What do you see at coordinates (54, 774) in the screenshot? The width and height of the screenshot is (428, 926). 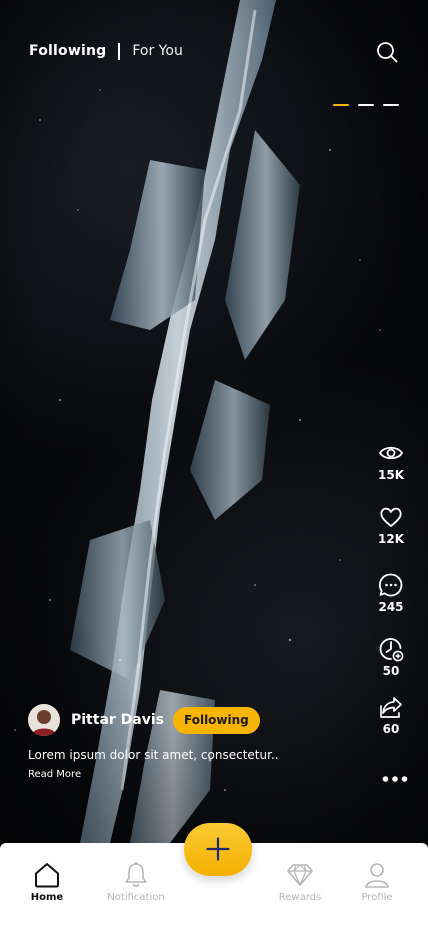 I see `read-more-link: Read More` at bounding box center [54, 774].